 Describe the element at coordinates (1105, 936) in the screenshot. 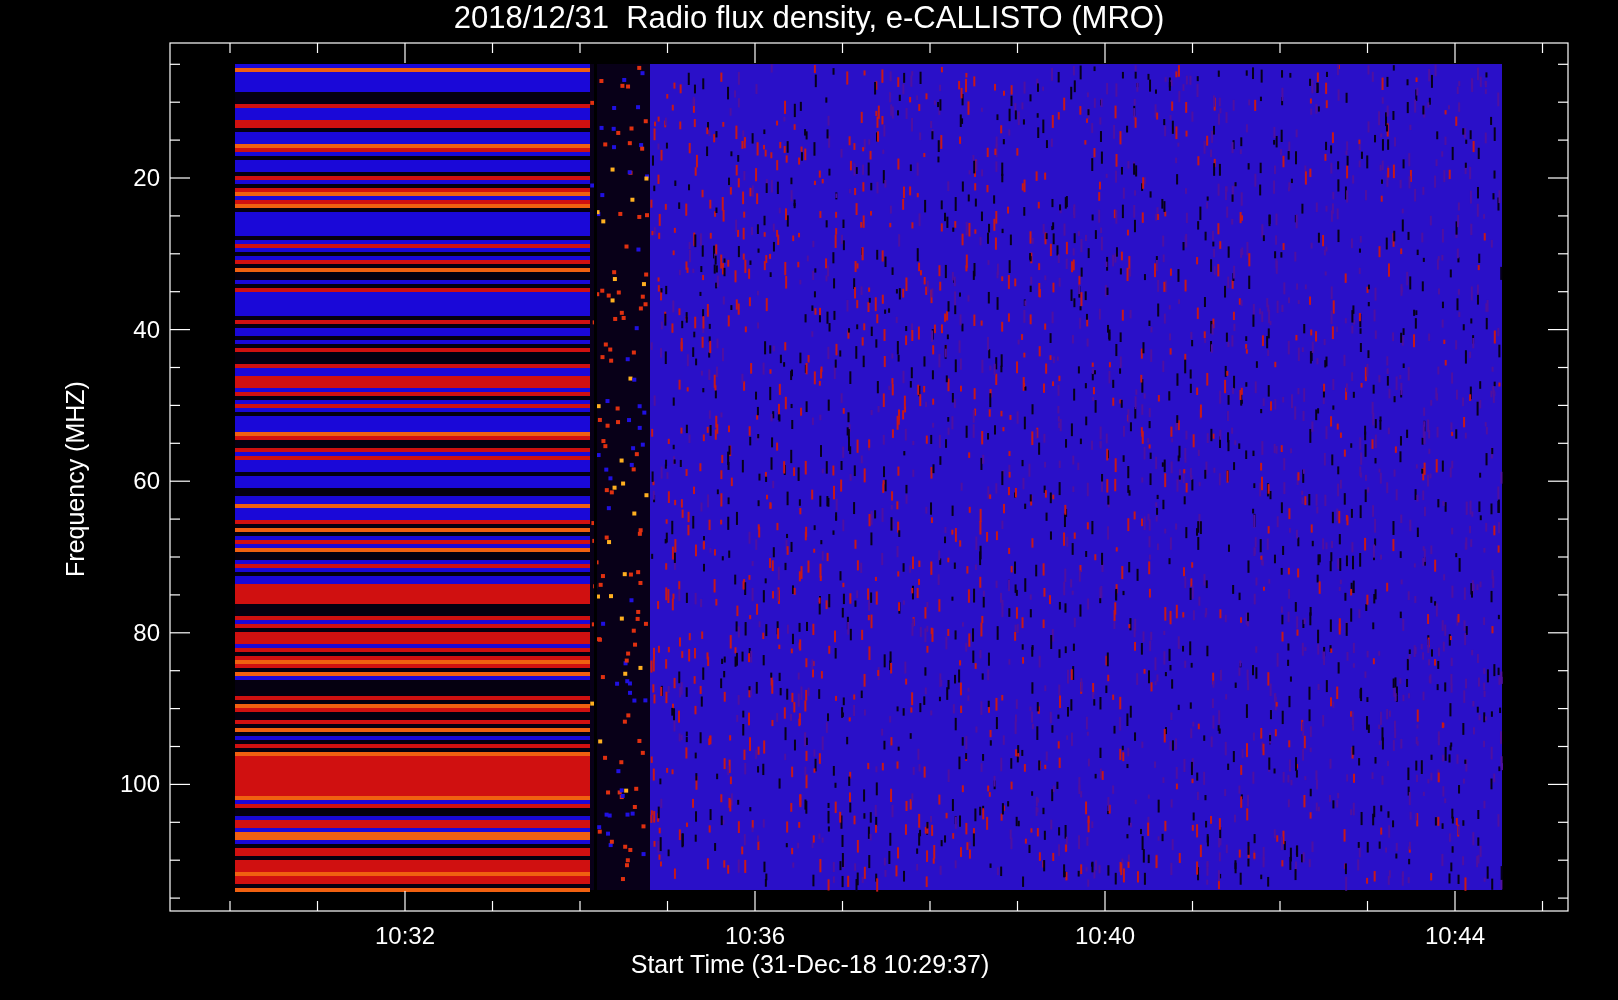

I see `x-tick-label: 10:40` at that location.